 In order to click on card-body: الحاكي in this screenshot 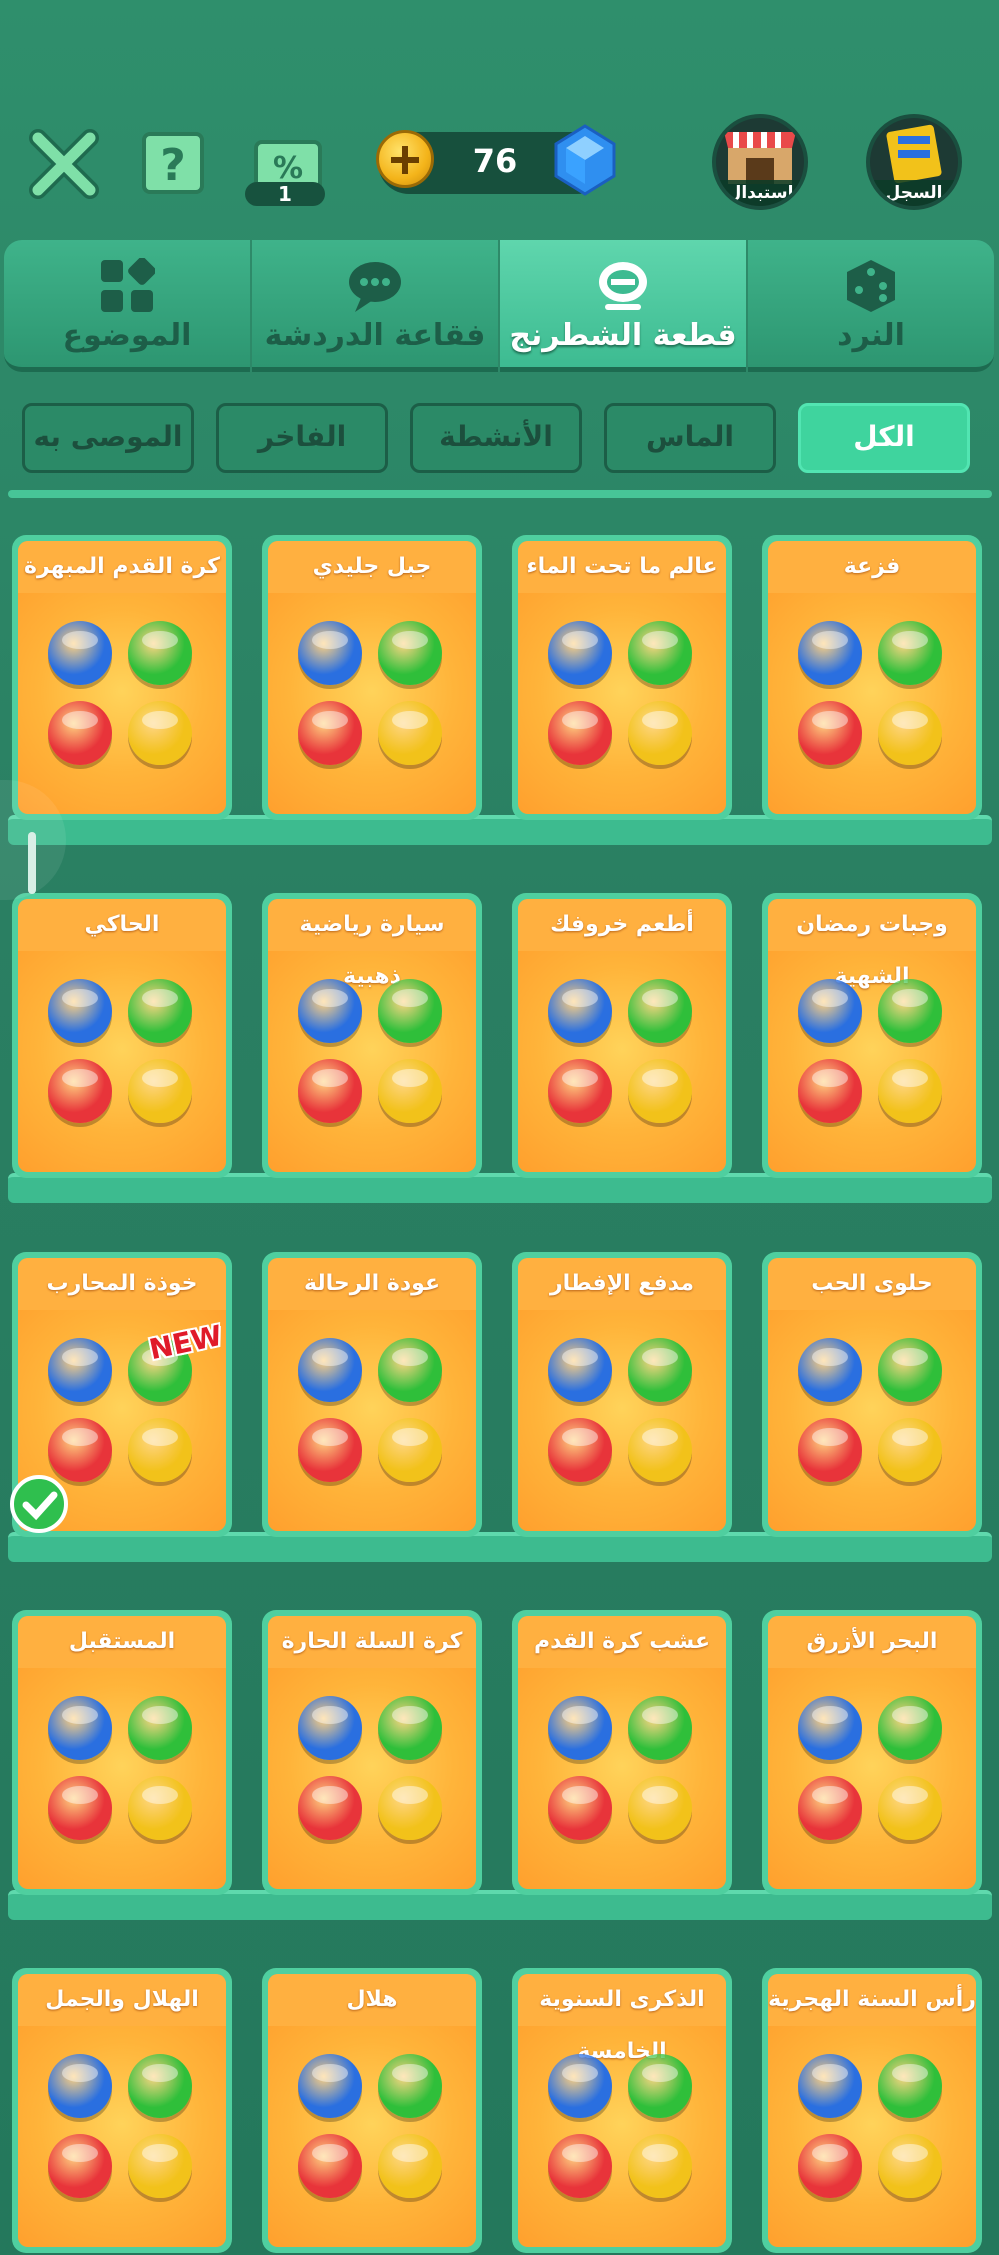, I will do `click(122, 1035)`.